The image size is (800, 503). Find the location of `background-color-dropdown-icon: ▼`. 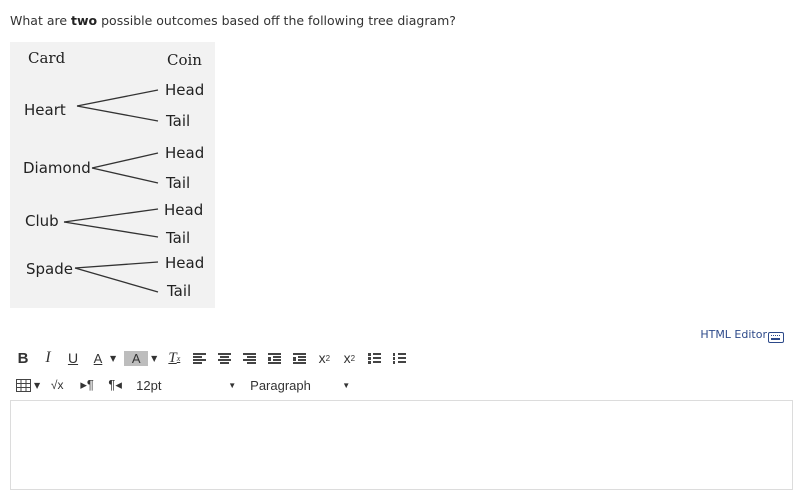

background-color-dropdown-icon: ▼ is located at coordinates (154, 358).